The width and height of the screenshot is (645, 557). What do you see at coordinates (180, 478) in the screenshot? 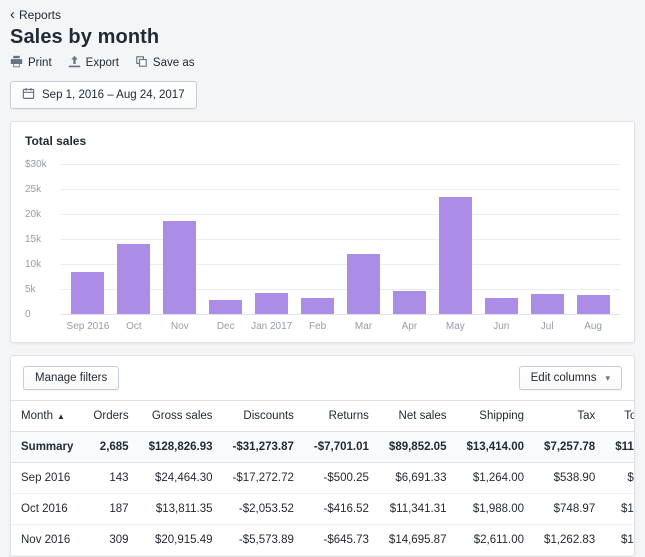
I see `table-cell: $24,464.30` at bounding box center [180, 478].